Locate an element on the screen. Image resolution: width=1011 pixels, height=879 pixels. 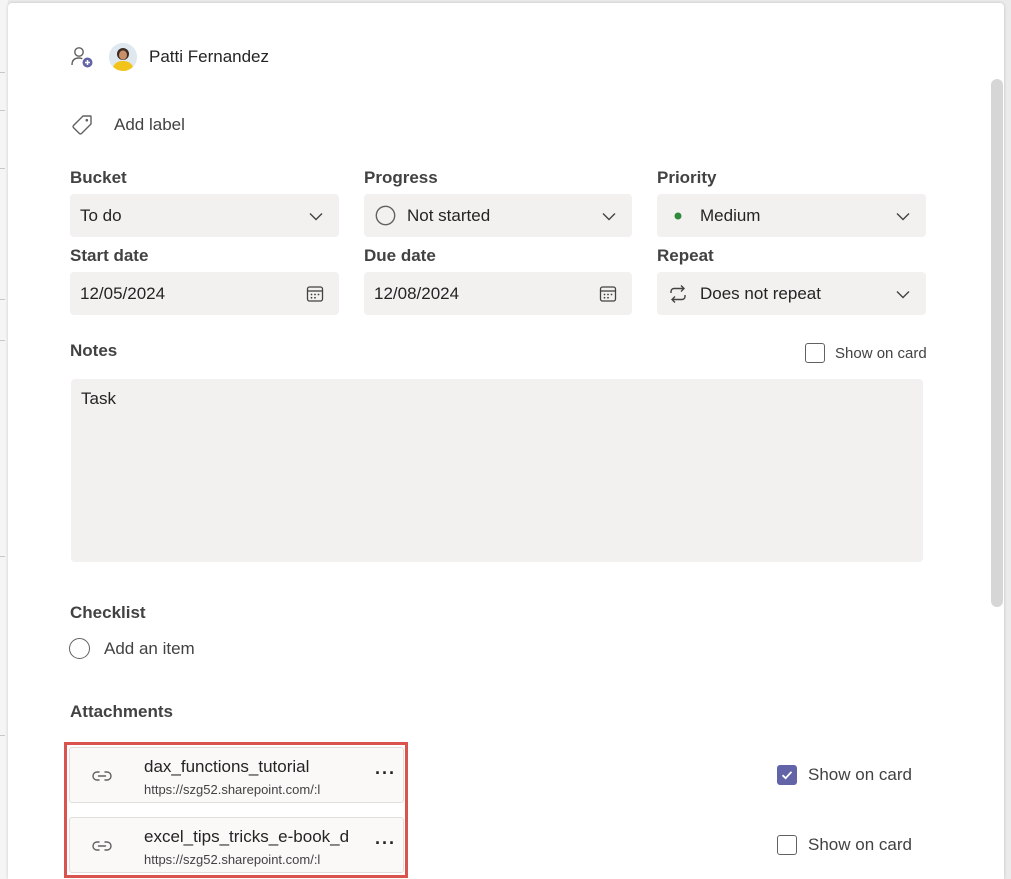
not-started-circle-icon is located at coordinates (385, 216).